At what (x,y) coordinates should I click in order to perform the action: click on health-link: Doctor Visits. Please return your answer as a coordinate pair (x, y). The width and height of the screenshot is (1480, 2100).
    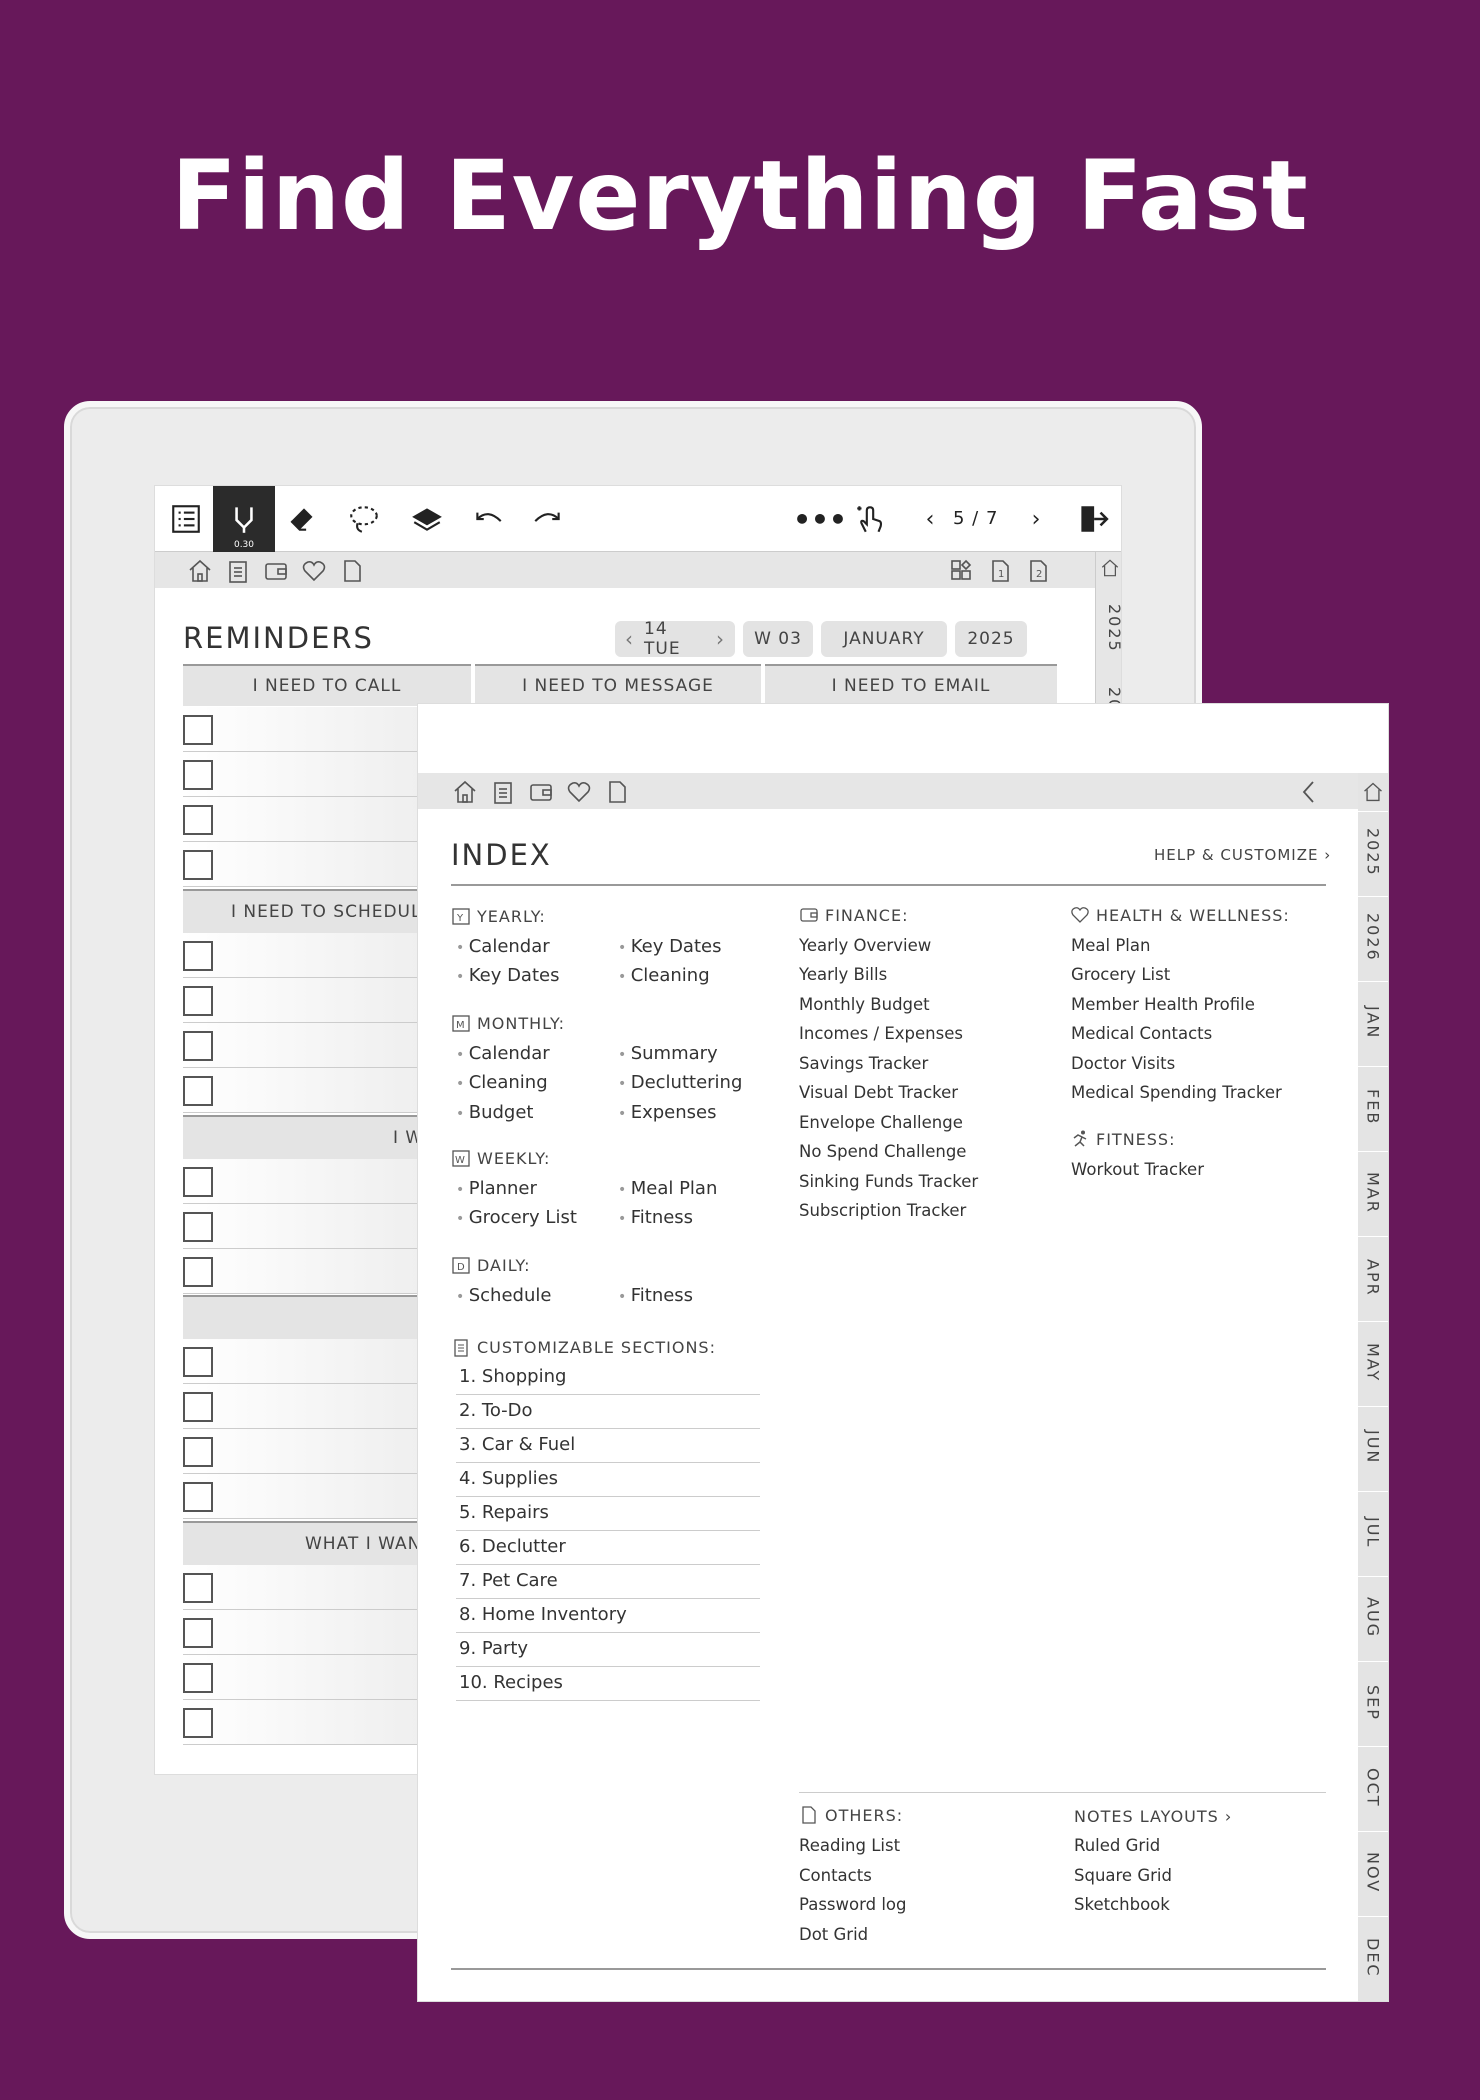
    Looking at the image, I should click on (1123, 1063).